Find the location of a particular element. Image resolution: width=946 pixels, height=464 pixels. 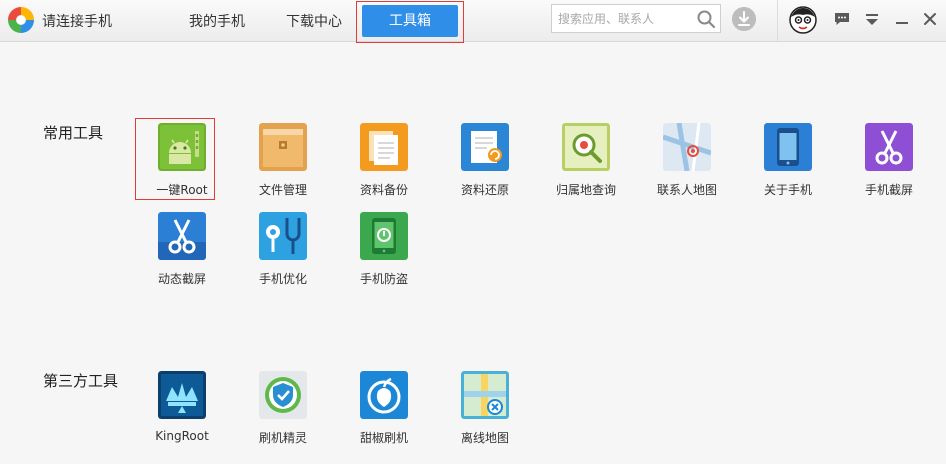

tool-phone-screenshot: 手机截屏 is located at coordinates (889, 163).